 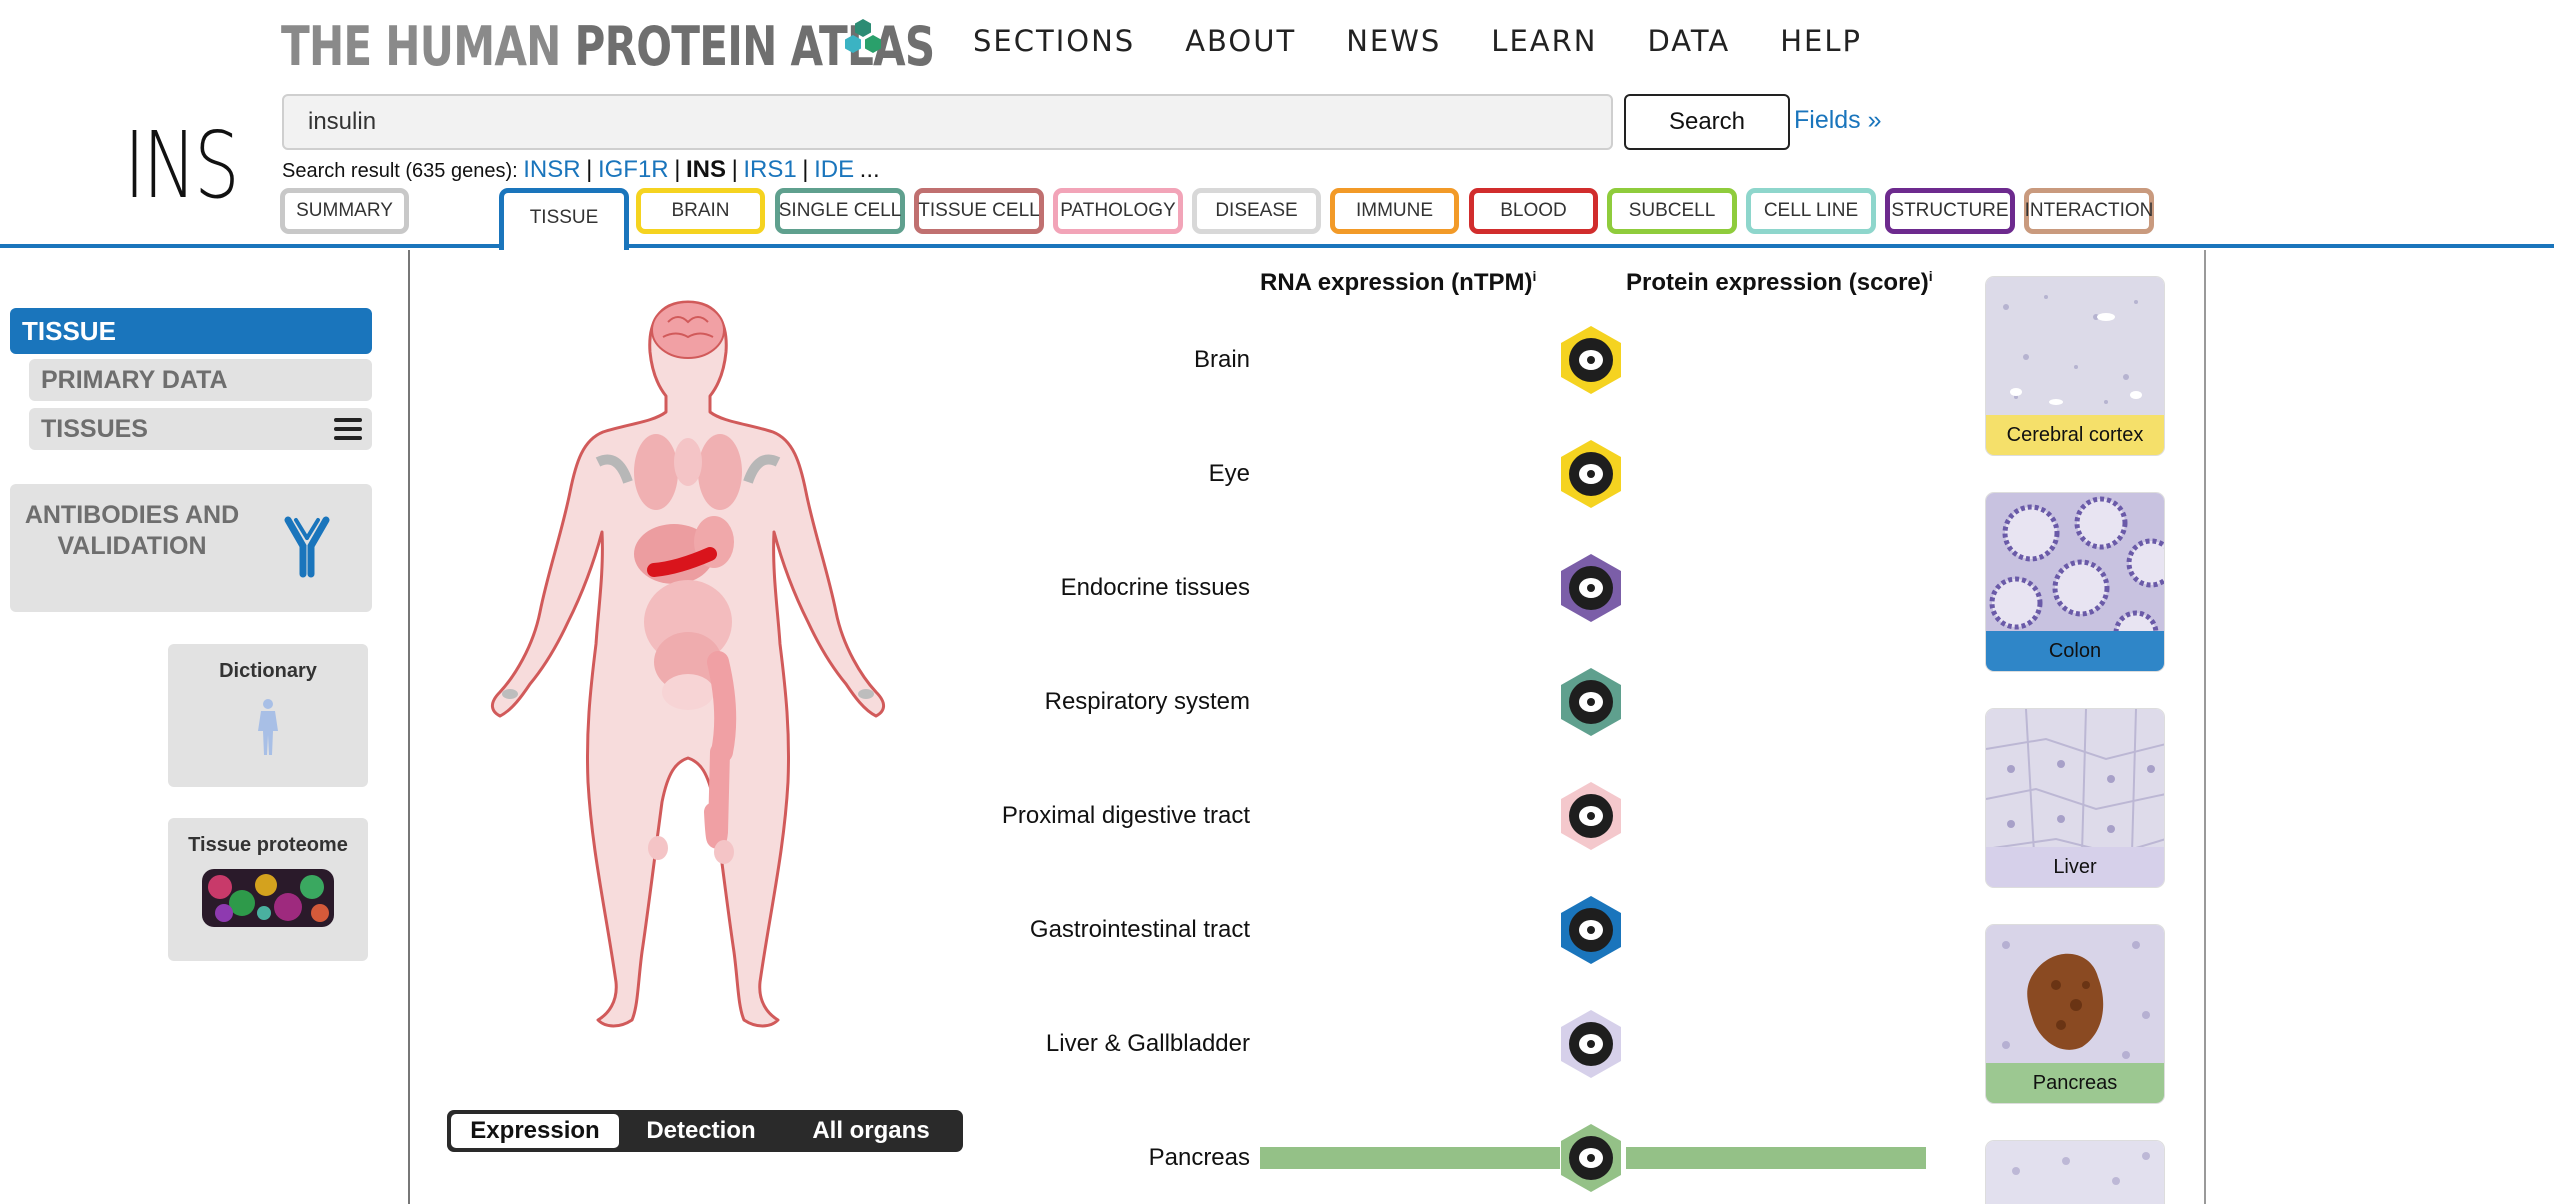 What do you see at coordinates (1222, 360) in the screenshot?
I see `organ-label: Brain` at bounding box center [1222, 360].